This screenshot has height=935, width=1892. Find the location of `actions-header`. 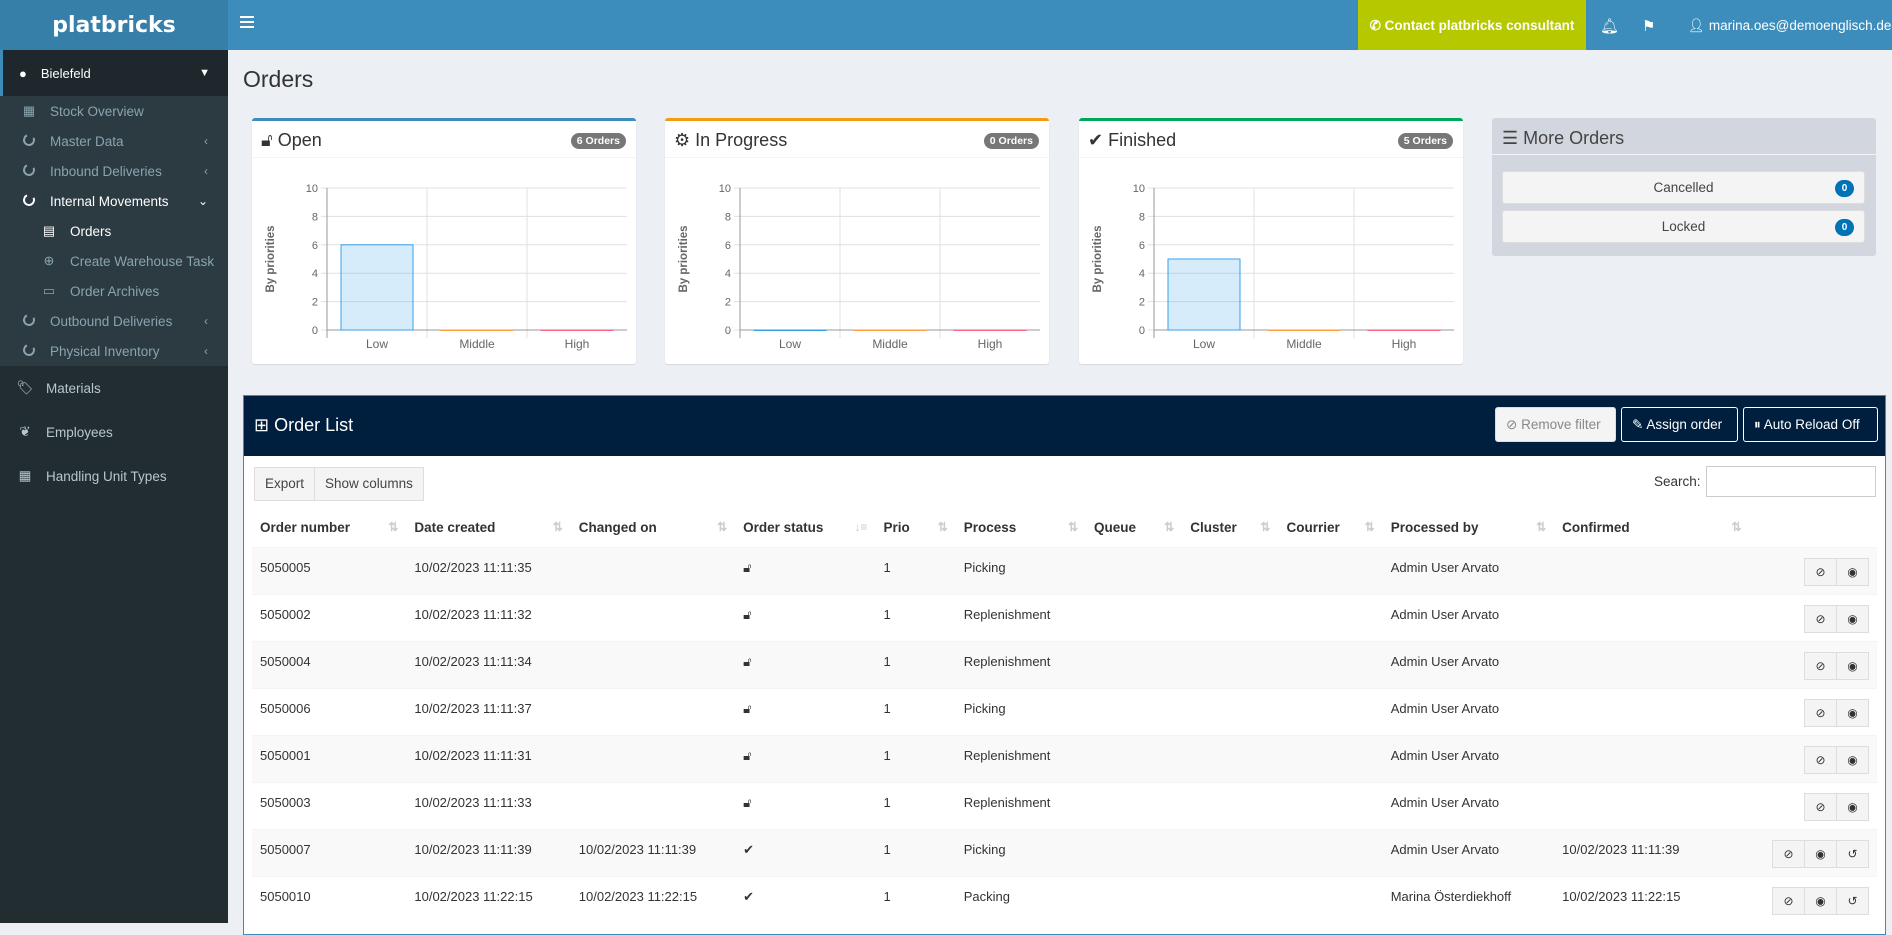

actions-header is located at coordinates (1813, 527).